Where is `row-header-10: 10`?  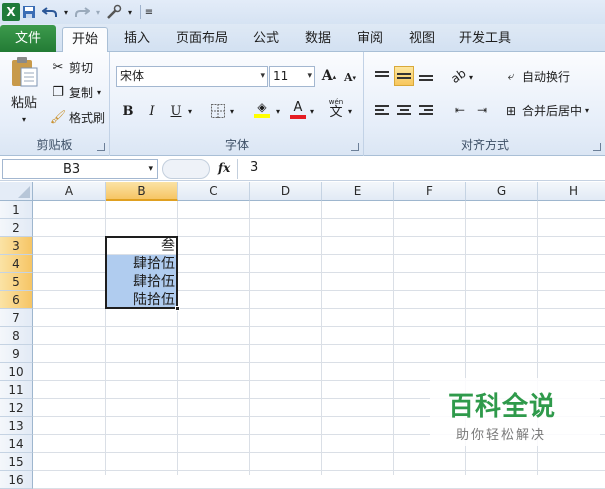 row-header-10: 10 is located at coordinates (16, 372).